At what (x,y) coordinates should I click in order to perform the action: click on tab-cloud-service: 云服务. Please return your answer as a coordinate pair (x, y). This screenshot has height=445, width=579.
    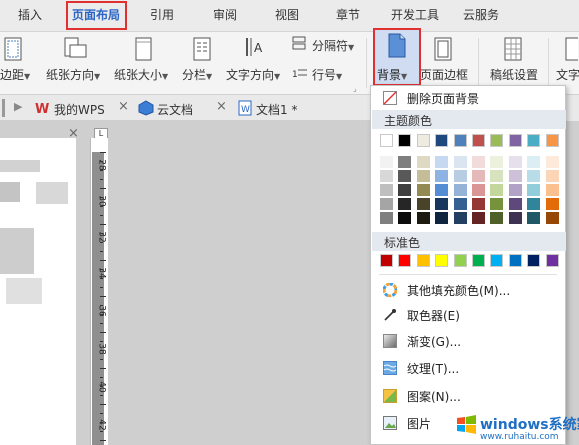
    Looking at the image, I should click on (481, 14).